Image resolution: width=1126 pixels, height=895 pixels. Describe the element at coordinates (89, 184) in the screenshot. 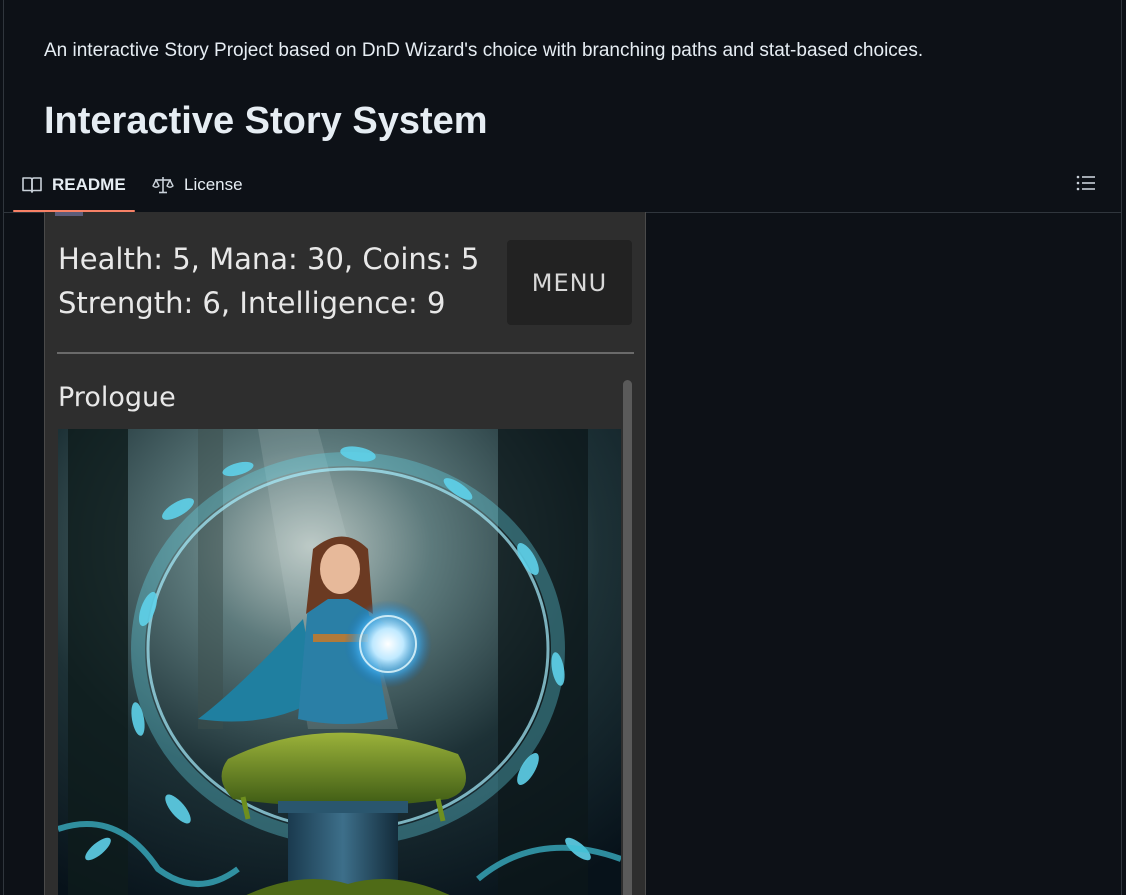

I see `tab-readme-label: README` at that location.